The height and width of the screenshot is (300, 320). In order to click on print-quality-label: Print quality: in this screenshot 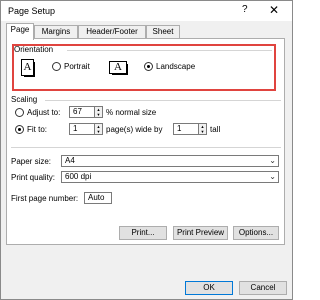, I will do `click(33, 177)`.